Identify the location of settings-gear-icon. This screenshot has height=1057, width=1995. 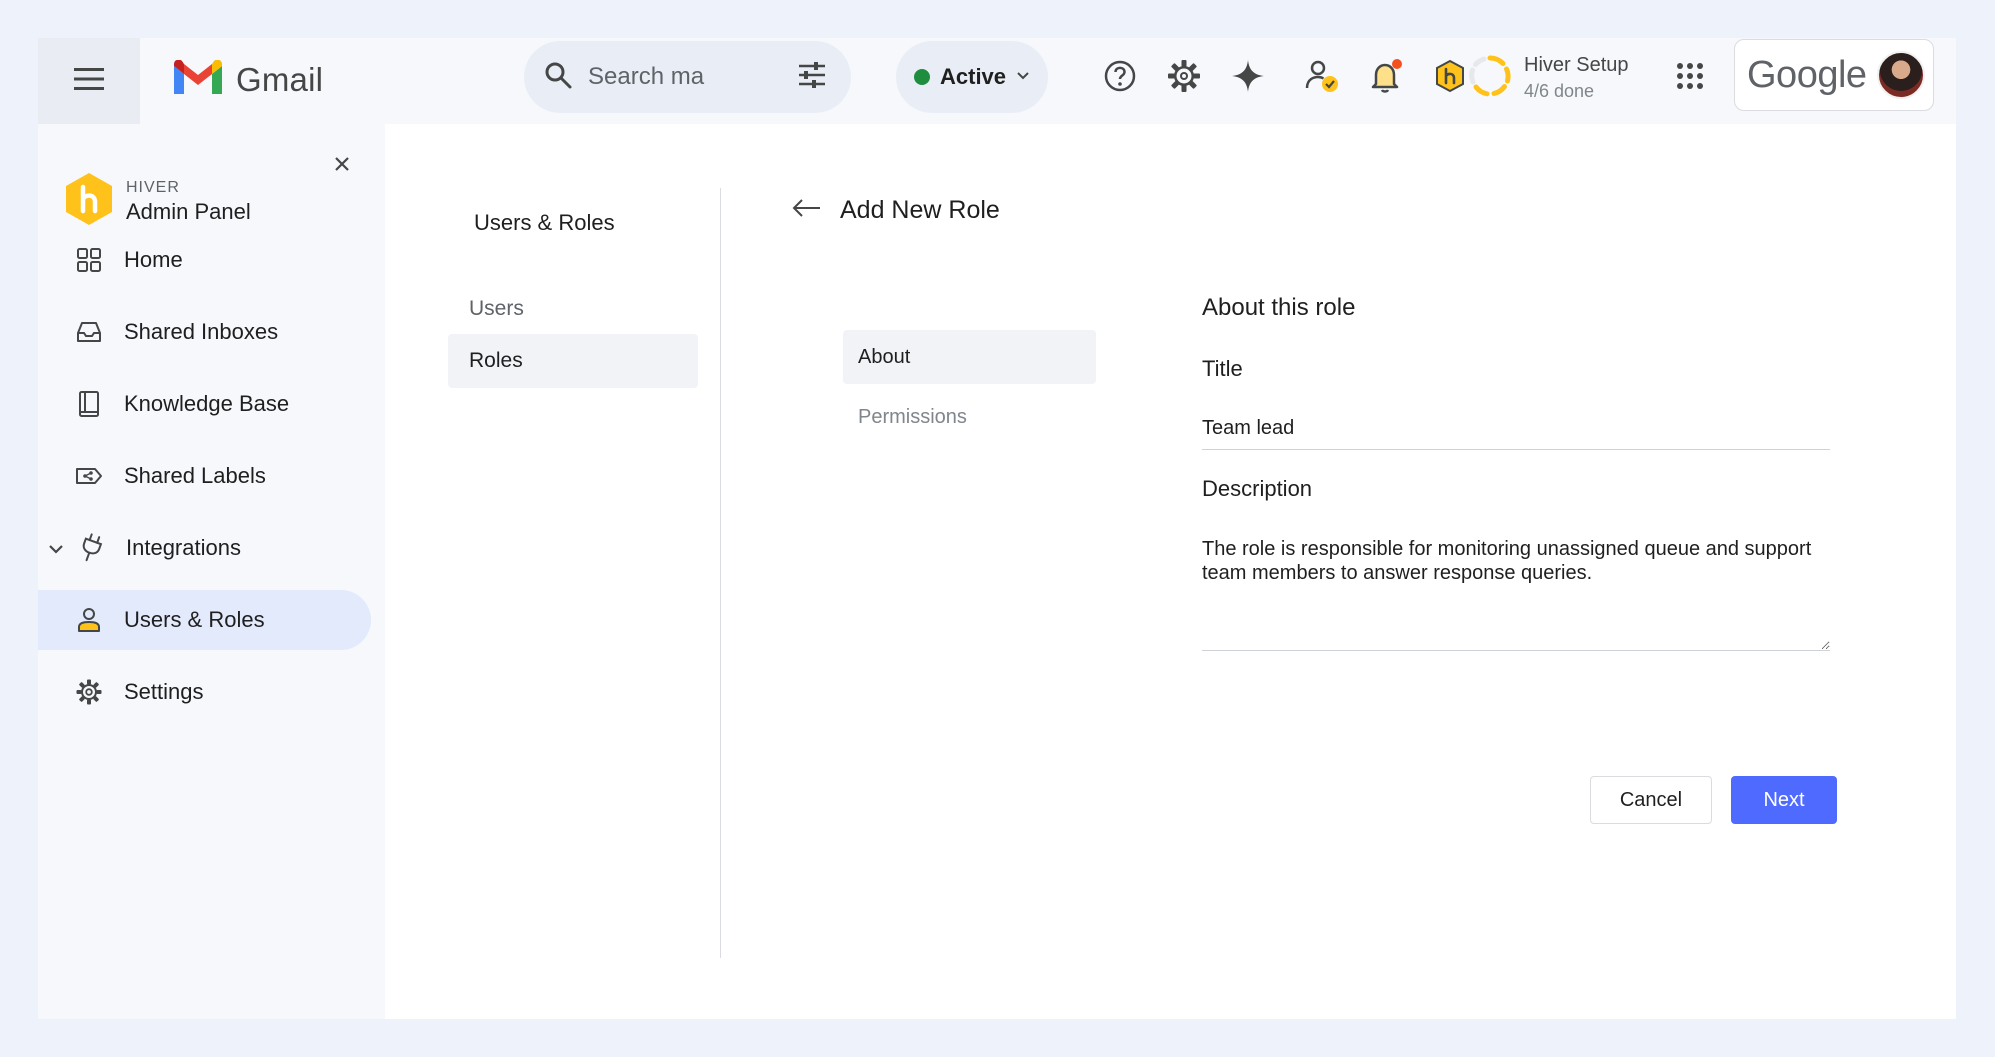
(1184, 78).